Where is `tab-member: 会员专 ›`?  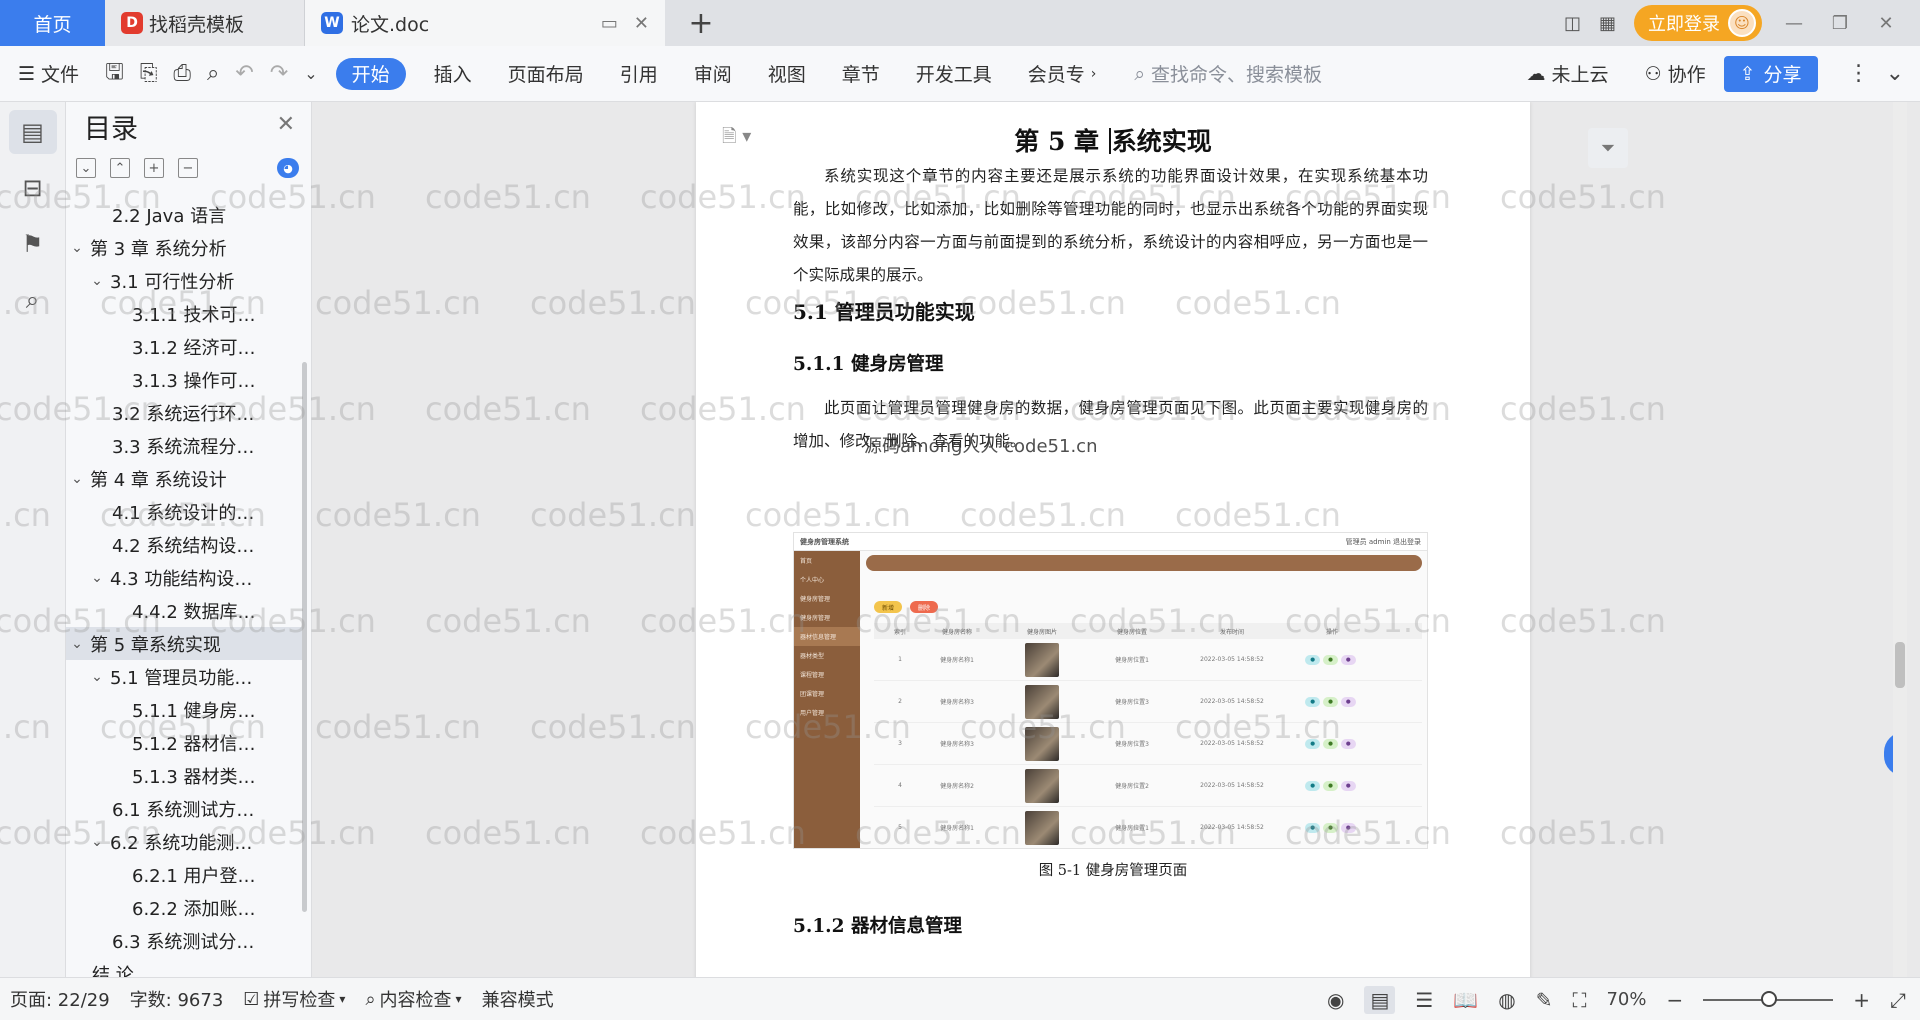
tab-member: 会员专 › is located at coordinates (1062, 74).